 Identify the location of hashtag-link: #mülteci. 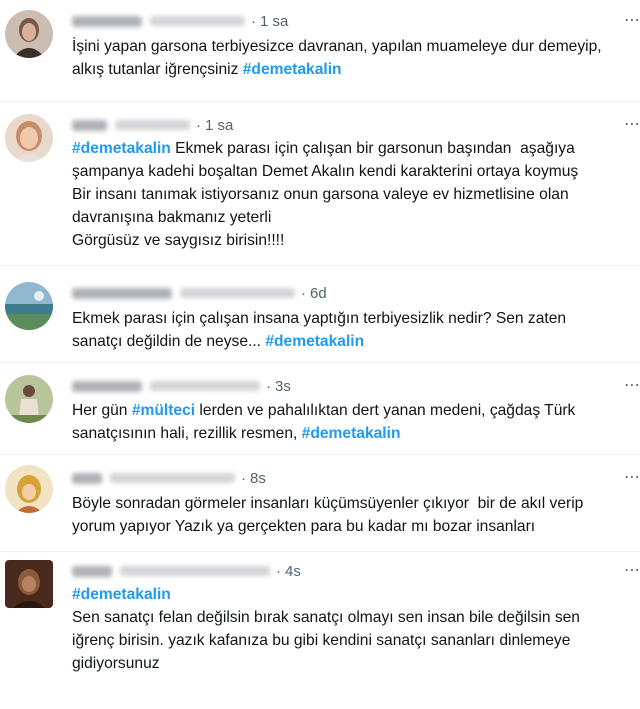
(163, 410).